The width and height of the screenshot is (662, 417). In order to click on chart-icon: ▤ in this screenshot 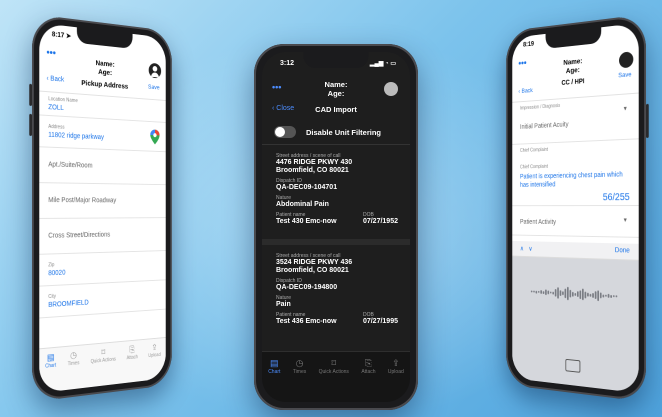, I will do `click(50, 357)`.